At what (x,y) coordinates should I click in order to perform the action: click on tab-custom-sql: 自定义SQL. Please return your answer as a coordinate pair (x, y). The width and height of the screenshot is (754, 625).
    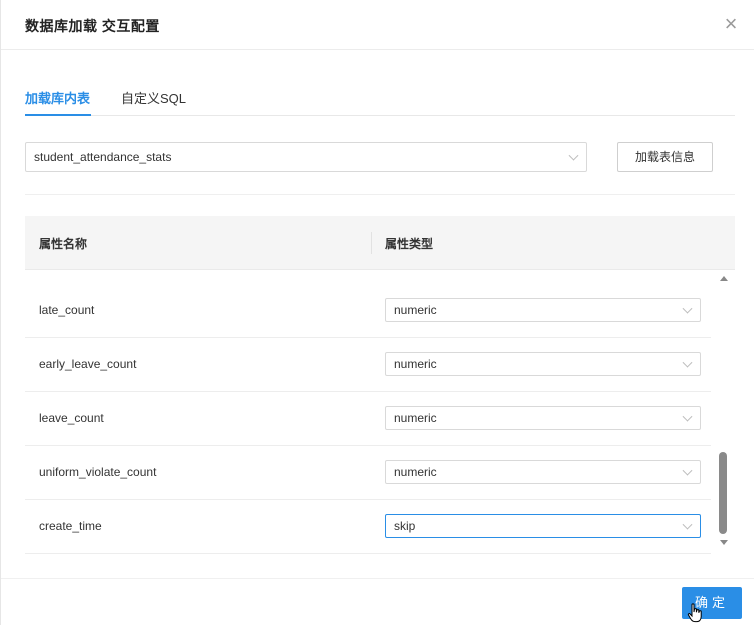
    Looking at the image, I should click on (153, 97).